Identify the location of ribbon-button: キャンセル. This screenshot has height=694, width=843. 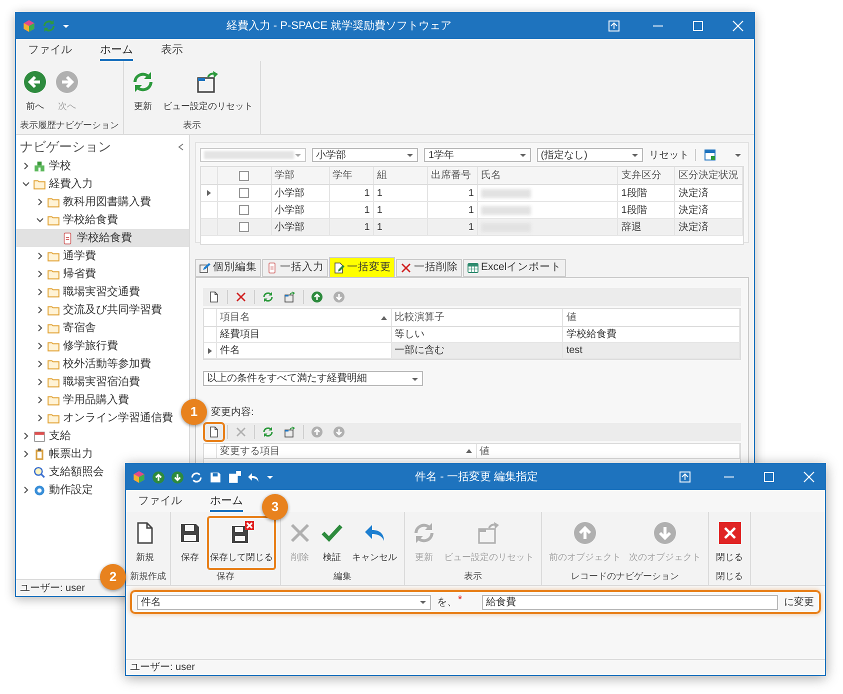
(374, 543).